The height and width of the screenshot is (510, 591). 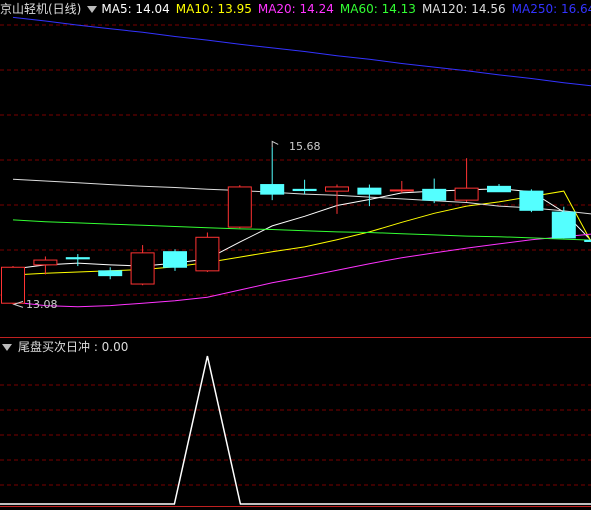 I want to click on indicator-label: 尾盘买次日冲 : 0.00, so click(x=73, y=347).